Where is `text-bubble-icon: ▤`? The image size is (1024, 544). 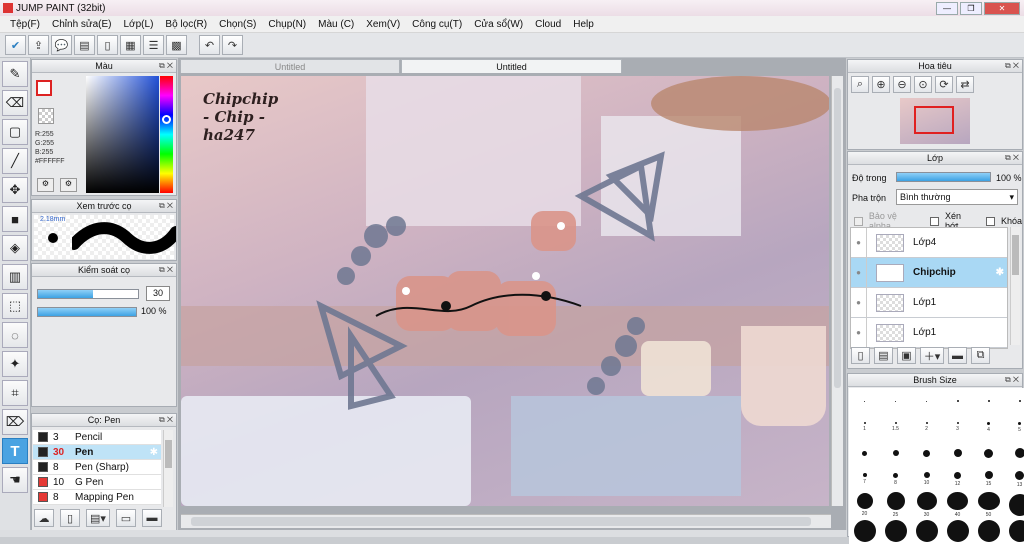 text-bubble-icon: ▤ is located at coordinates (84, 45).